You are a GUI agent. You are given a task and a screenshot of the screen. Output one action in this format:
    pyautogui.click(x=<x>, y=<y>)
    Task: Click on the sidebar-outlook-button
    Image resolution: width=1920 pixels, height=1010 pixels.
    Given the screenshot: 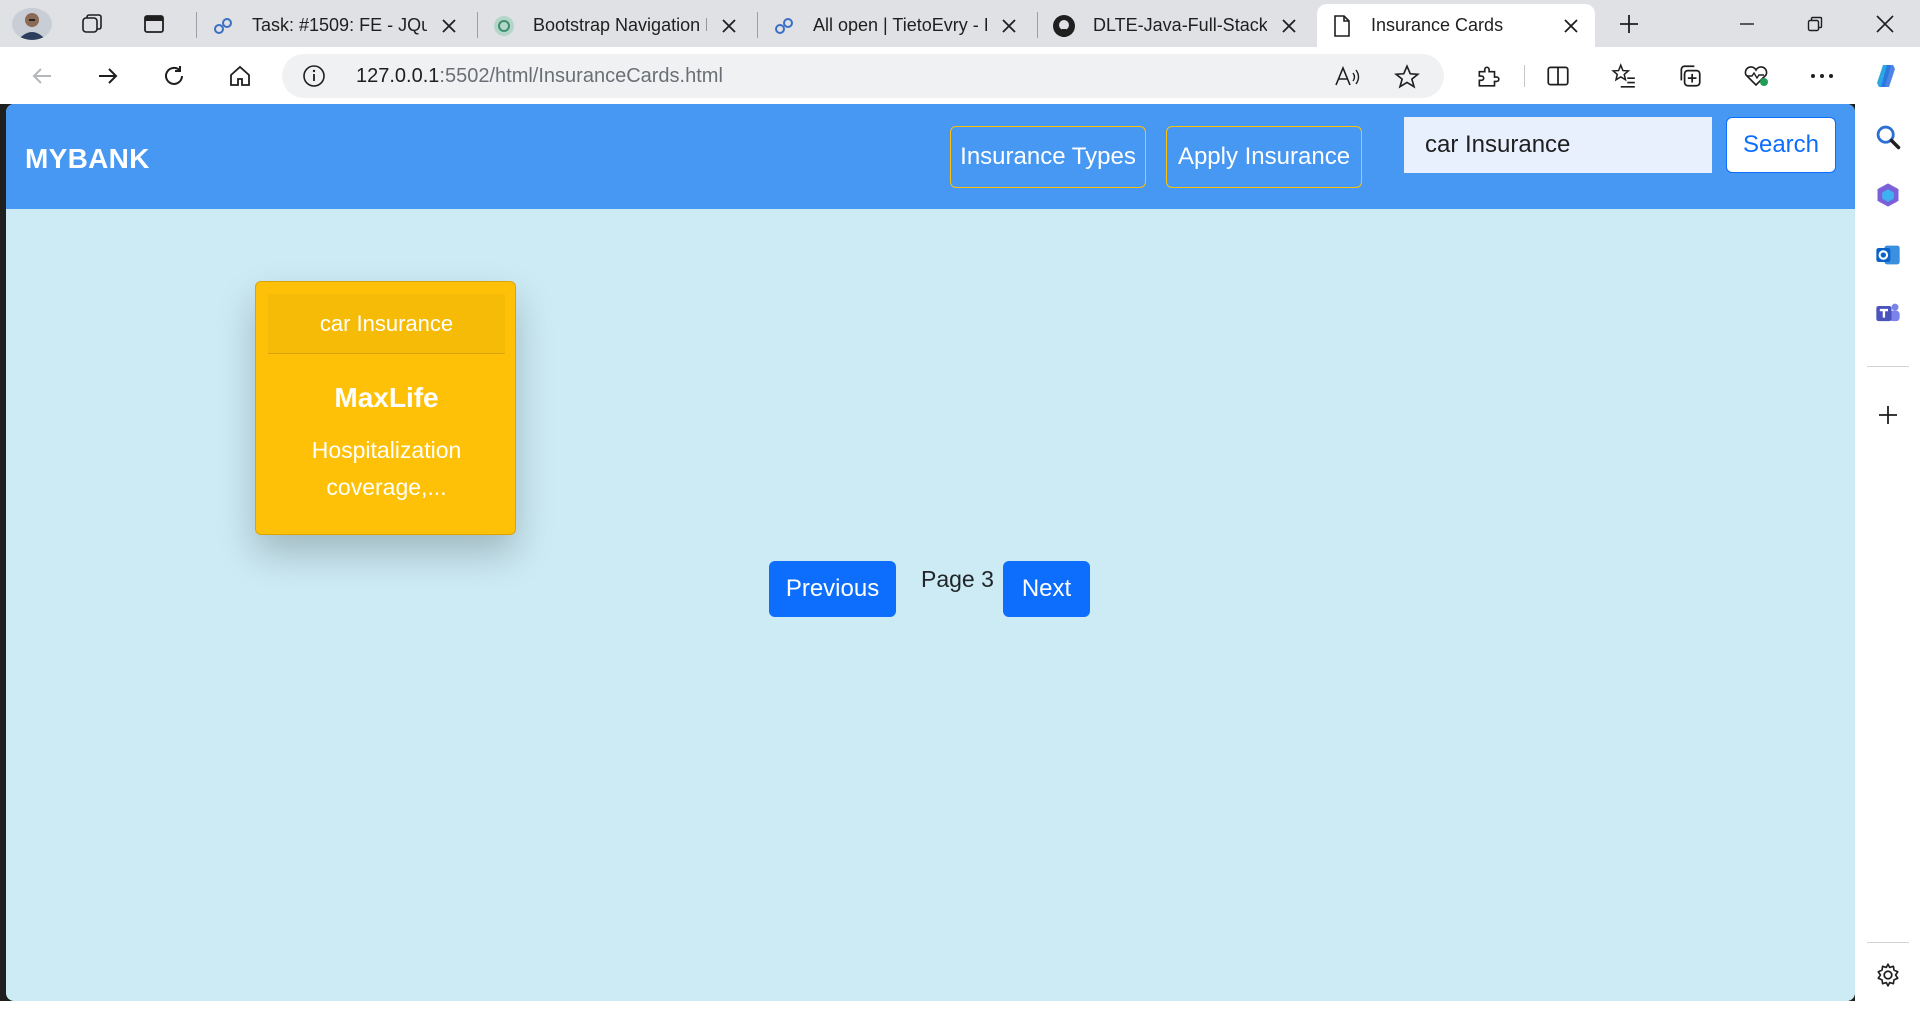 What is the action you would take?
    pyautogui.click(x=1888, y=255)
    